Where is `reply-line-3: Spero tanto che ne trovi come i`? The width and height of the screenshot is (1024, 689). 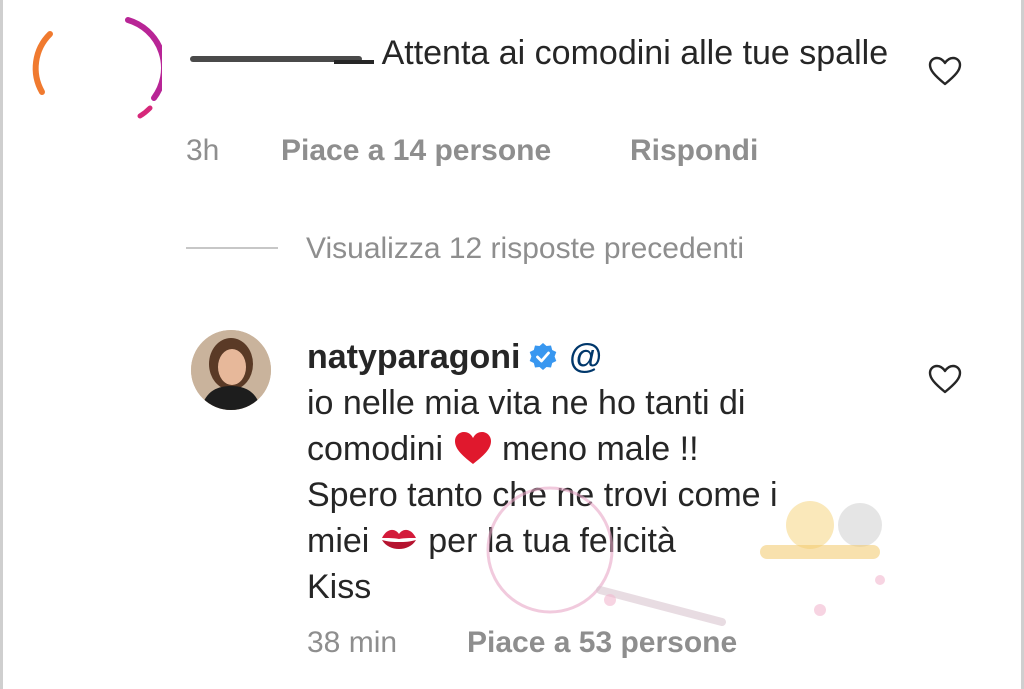 reply-line-3: Spero tanto che ne trovi come i is located at coordinates (542, 495).